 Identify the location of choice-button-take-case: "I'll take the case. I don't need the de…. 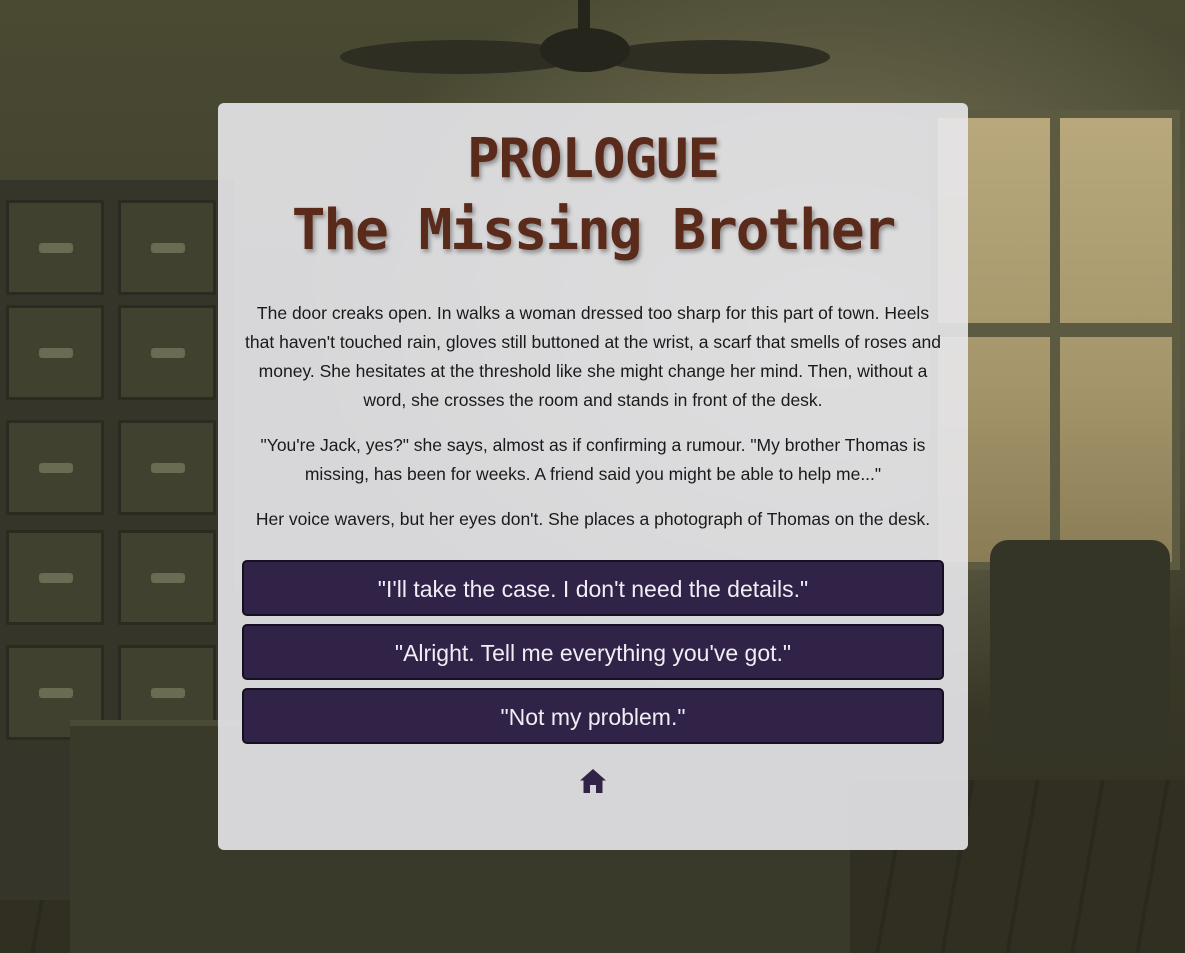
(593, 588).